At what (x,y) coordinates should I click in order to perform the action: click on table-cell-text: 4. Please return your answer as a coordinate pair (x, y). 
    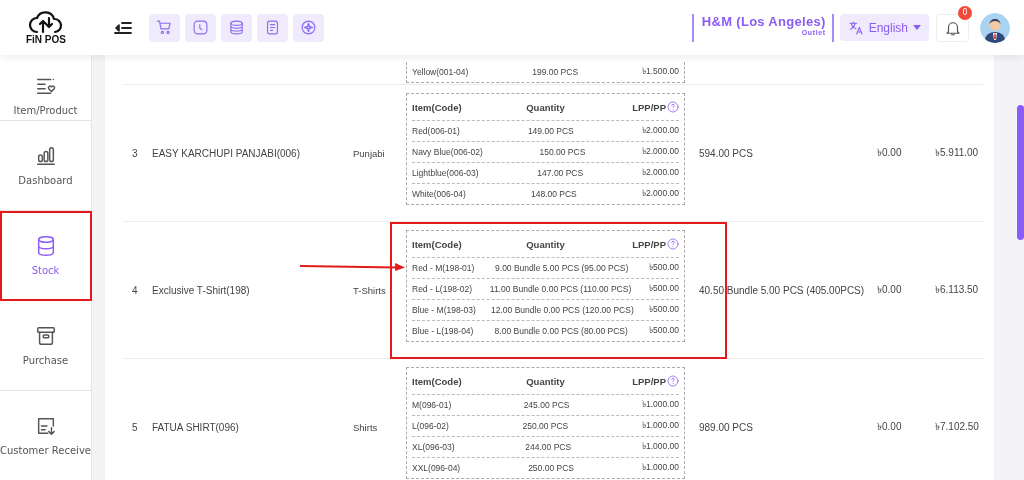
    Looking at the image, I should click on (135, 290).